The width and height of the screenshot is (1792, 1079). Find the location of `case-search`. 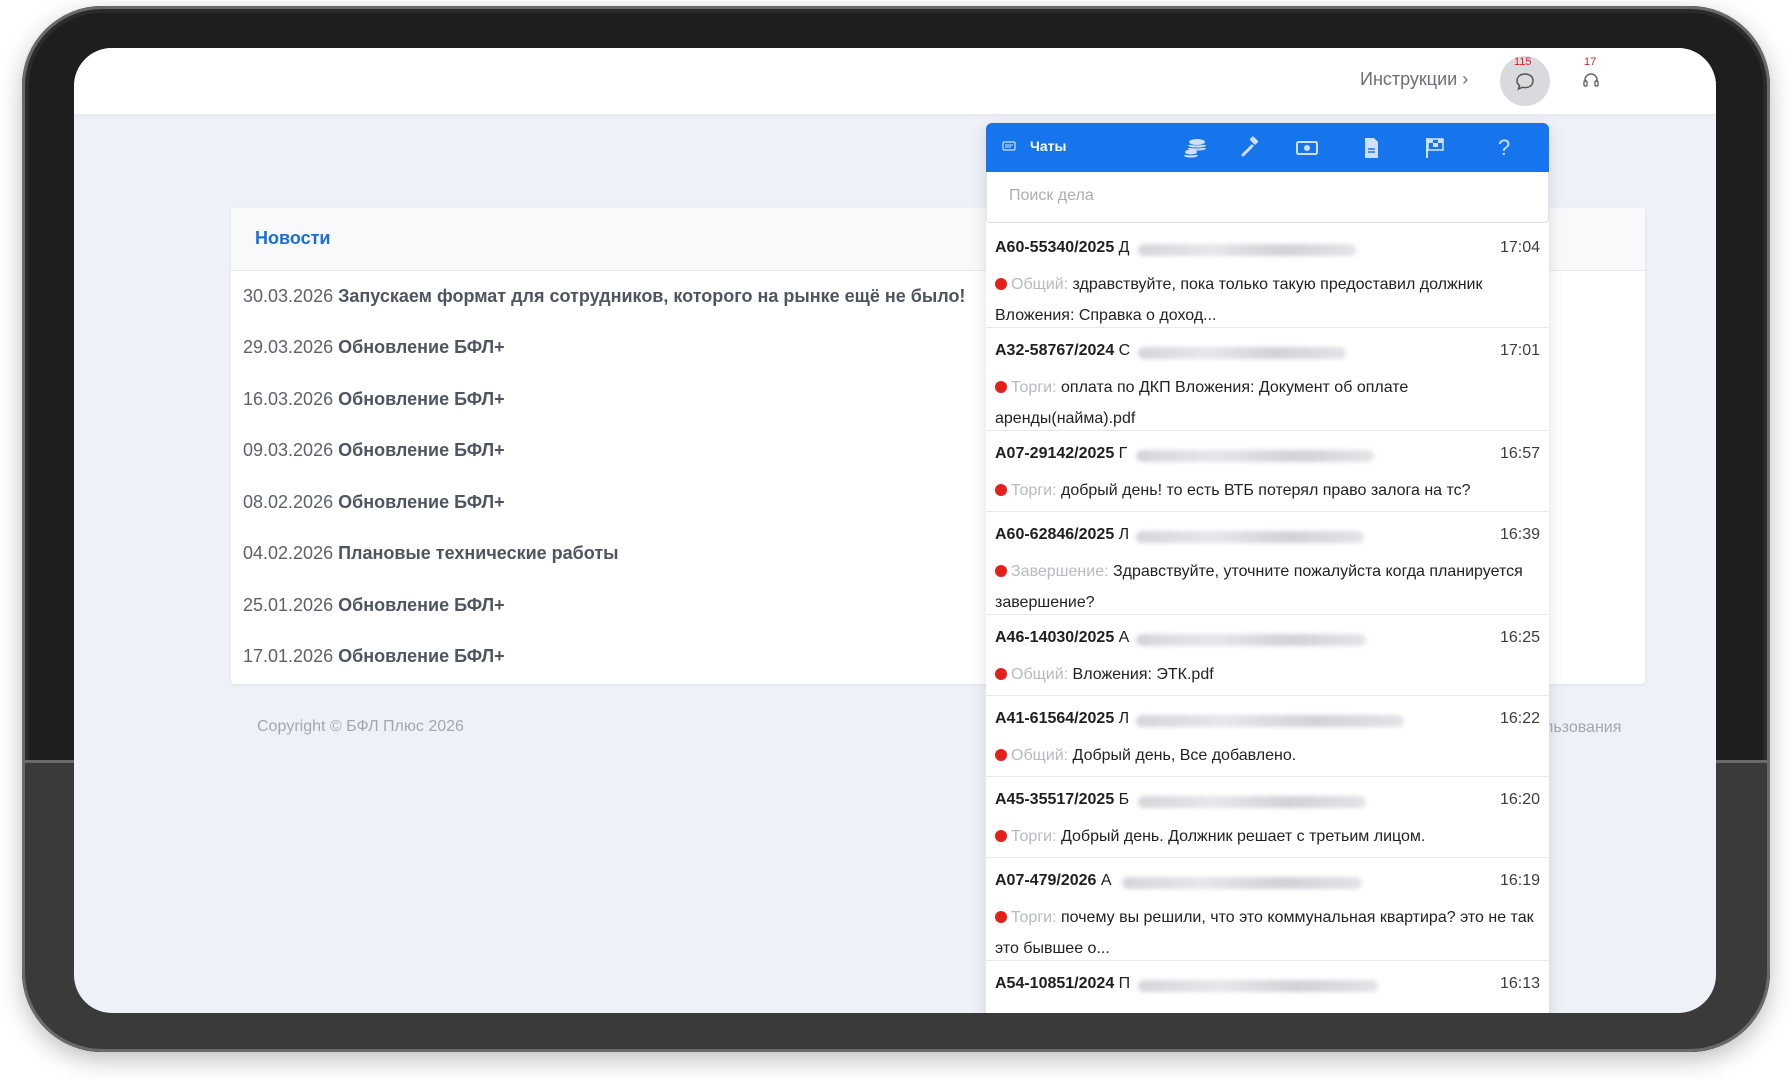

case-search is located at coordinates (1267, 197).